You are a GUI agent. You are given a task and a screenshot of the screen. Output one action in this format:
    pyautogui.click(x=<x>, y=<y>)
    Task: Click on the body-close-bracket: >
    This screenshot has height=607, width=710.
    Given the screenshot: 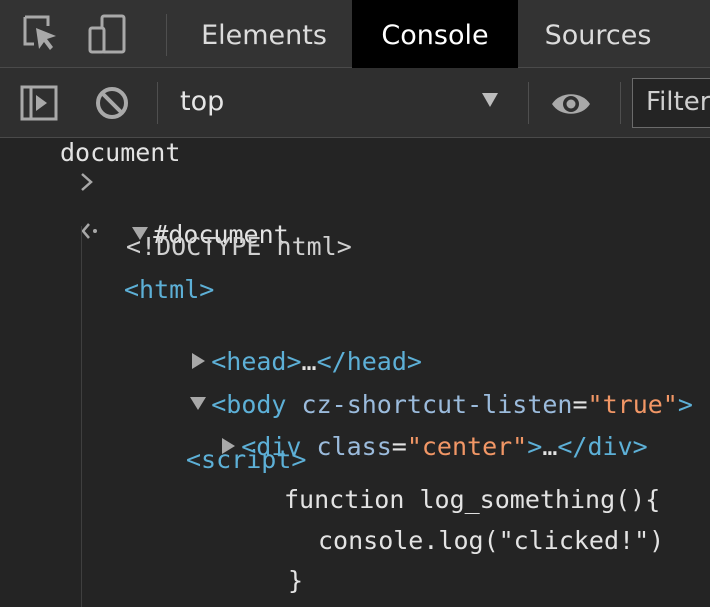 What is the action you would take?
    pyautogui.click(x=685, y=404)
    